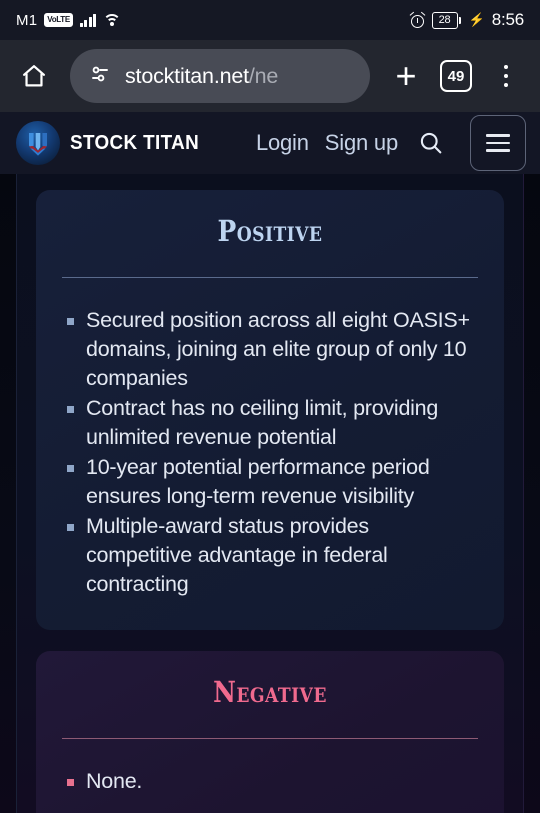  What do you see at coordinates (361, 143) in the screenshot?
I see `signup-link: Sign up` at bounding box center [361, 143].